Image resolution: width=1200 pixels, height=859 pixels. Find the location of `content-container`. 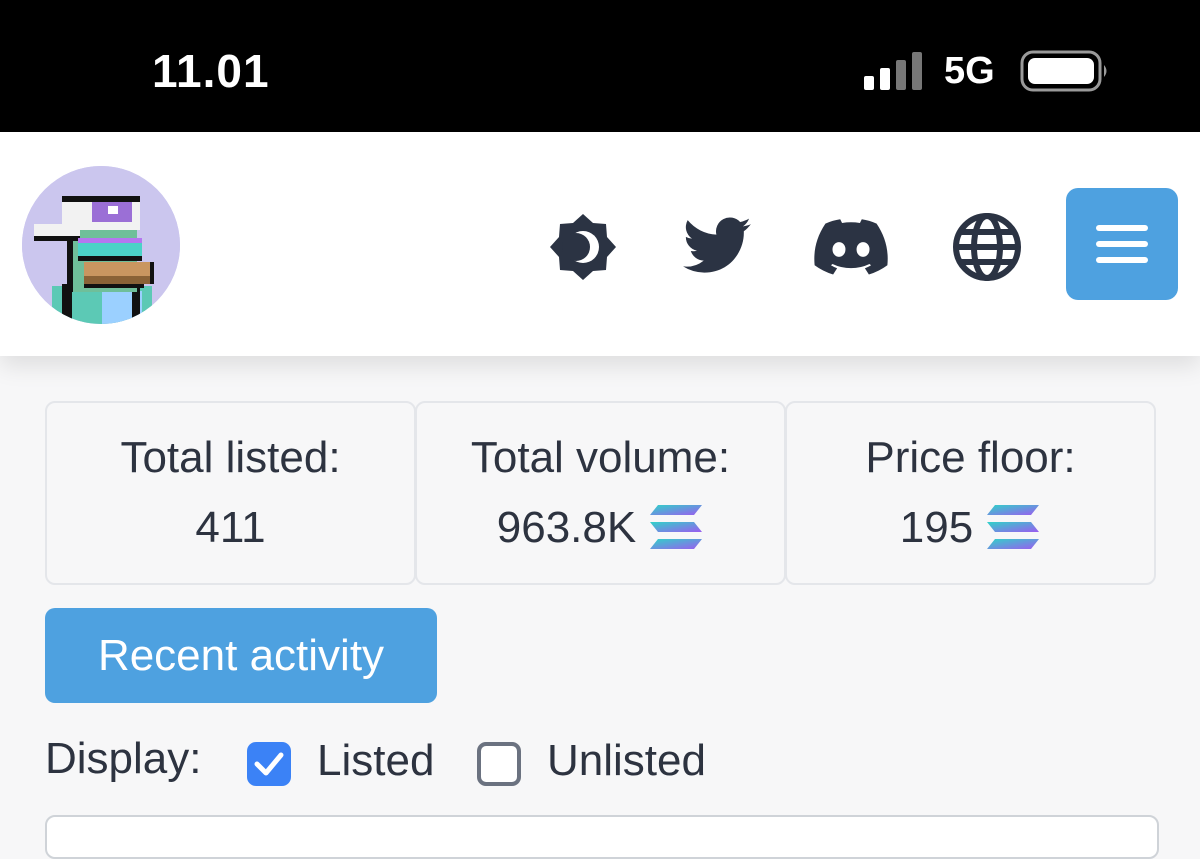

content-container is located at coordinates (602, 837).